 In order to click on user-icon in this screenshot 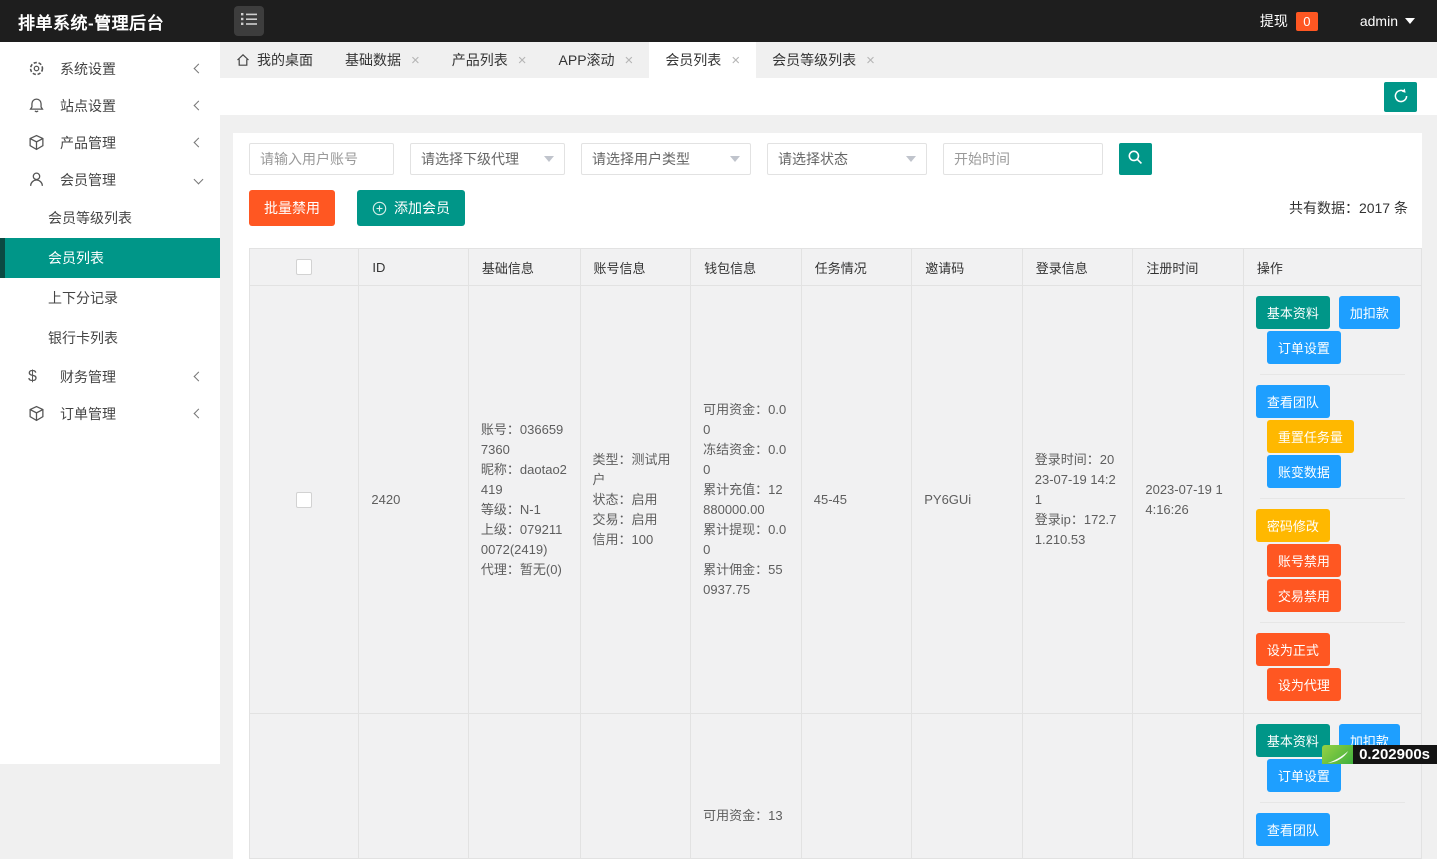, I will do `click(36, 179)`.